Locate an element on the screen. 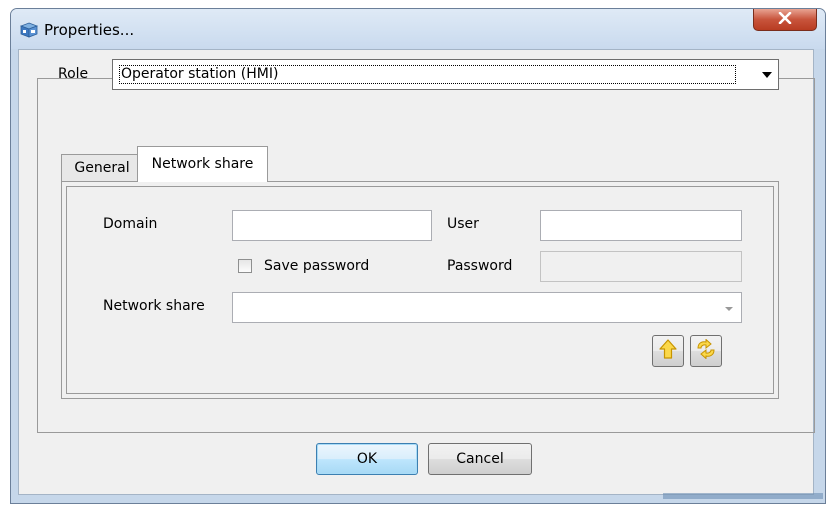  network-share-combo is located at coordinates (487, 307).